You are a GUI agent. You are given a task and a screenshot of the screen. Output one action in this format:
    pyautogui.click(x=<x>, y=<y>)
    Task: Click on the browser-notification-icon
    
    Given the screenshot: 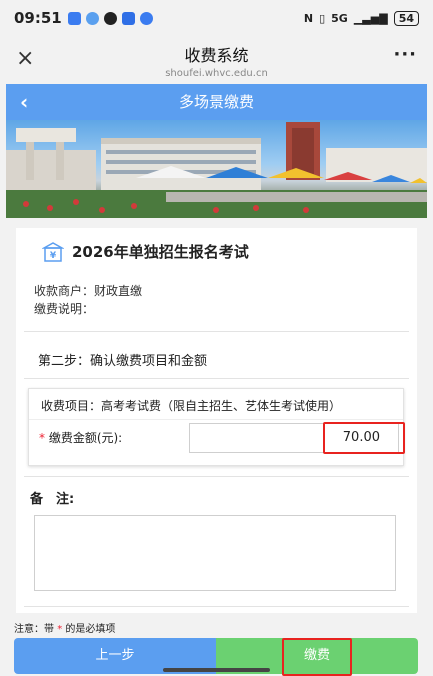 What is the action you would take?
    pyautogui.click(x=146, y=18)
    